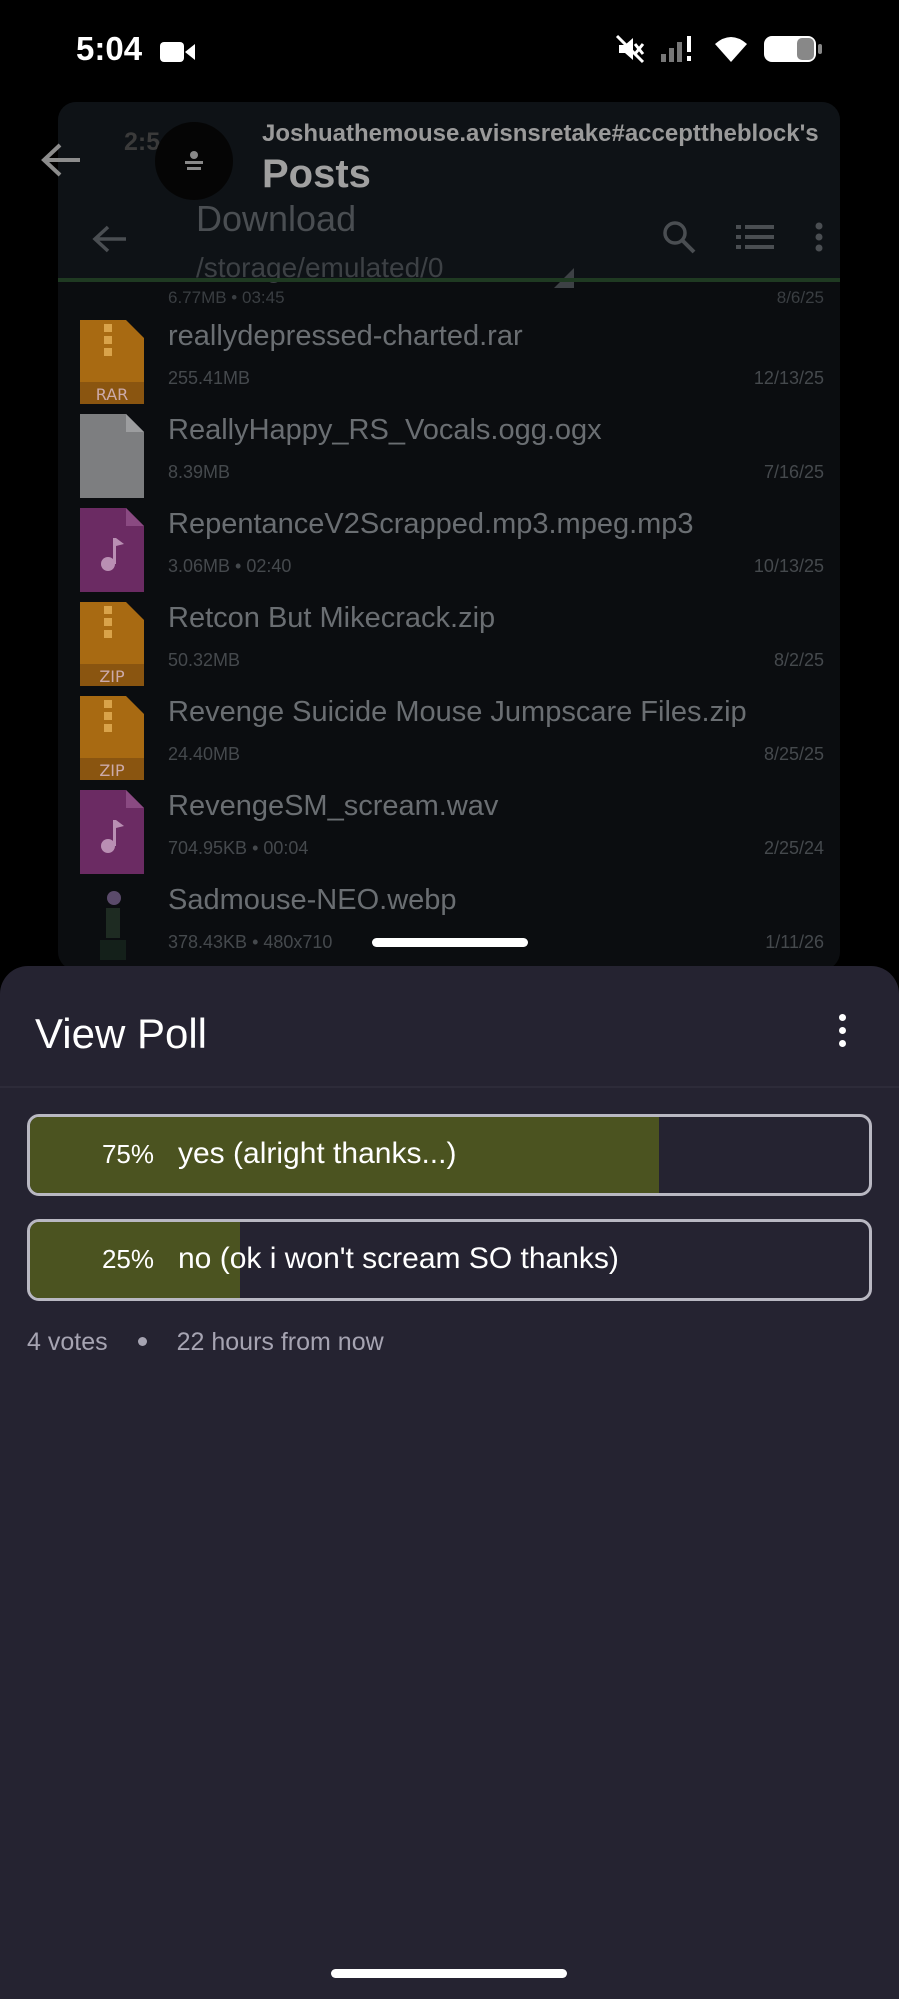  What do you see at coordinates (800, 297) in the screenshot?
I see `file-date: 8/6/25` at bounding box center [800, 297].